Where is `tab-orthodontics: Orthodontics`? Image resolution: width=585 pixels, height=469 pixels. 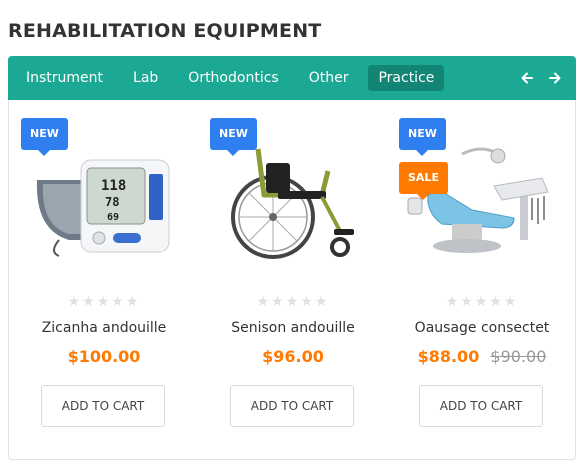 tab-orthodontics: Orthodontics is located at coordinates (233, 78).